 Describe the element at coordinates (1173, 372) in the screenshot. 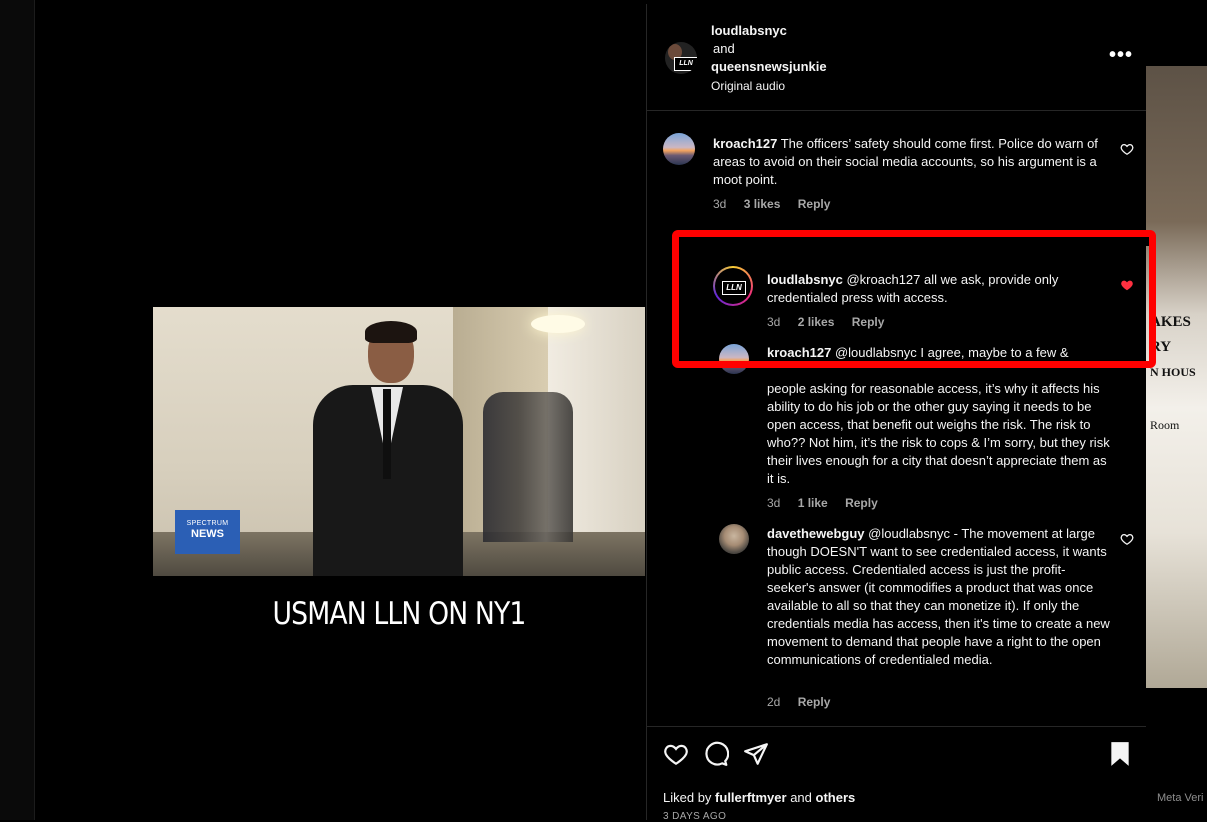

I see `background-sign-text: N HOUS` at that location.